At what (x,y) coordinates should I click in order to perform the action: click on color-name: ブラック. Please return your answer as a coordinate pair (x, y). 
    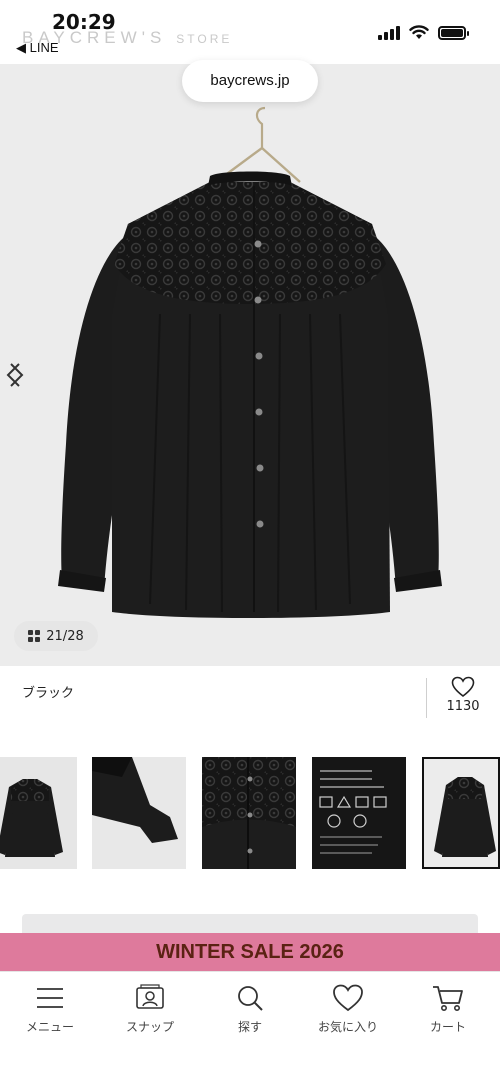
    Looking at the image, I should click on (48, 693).